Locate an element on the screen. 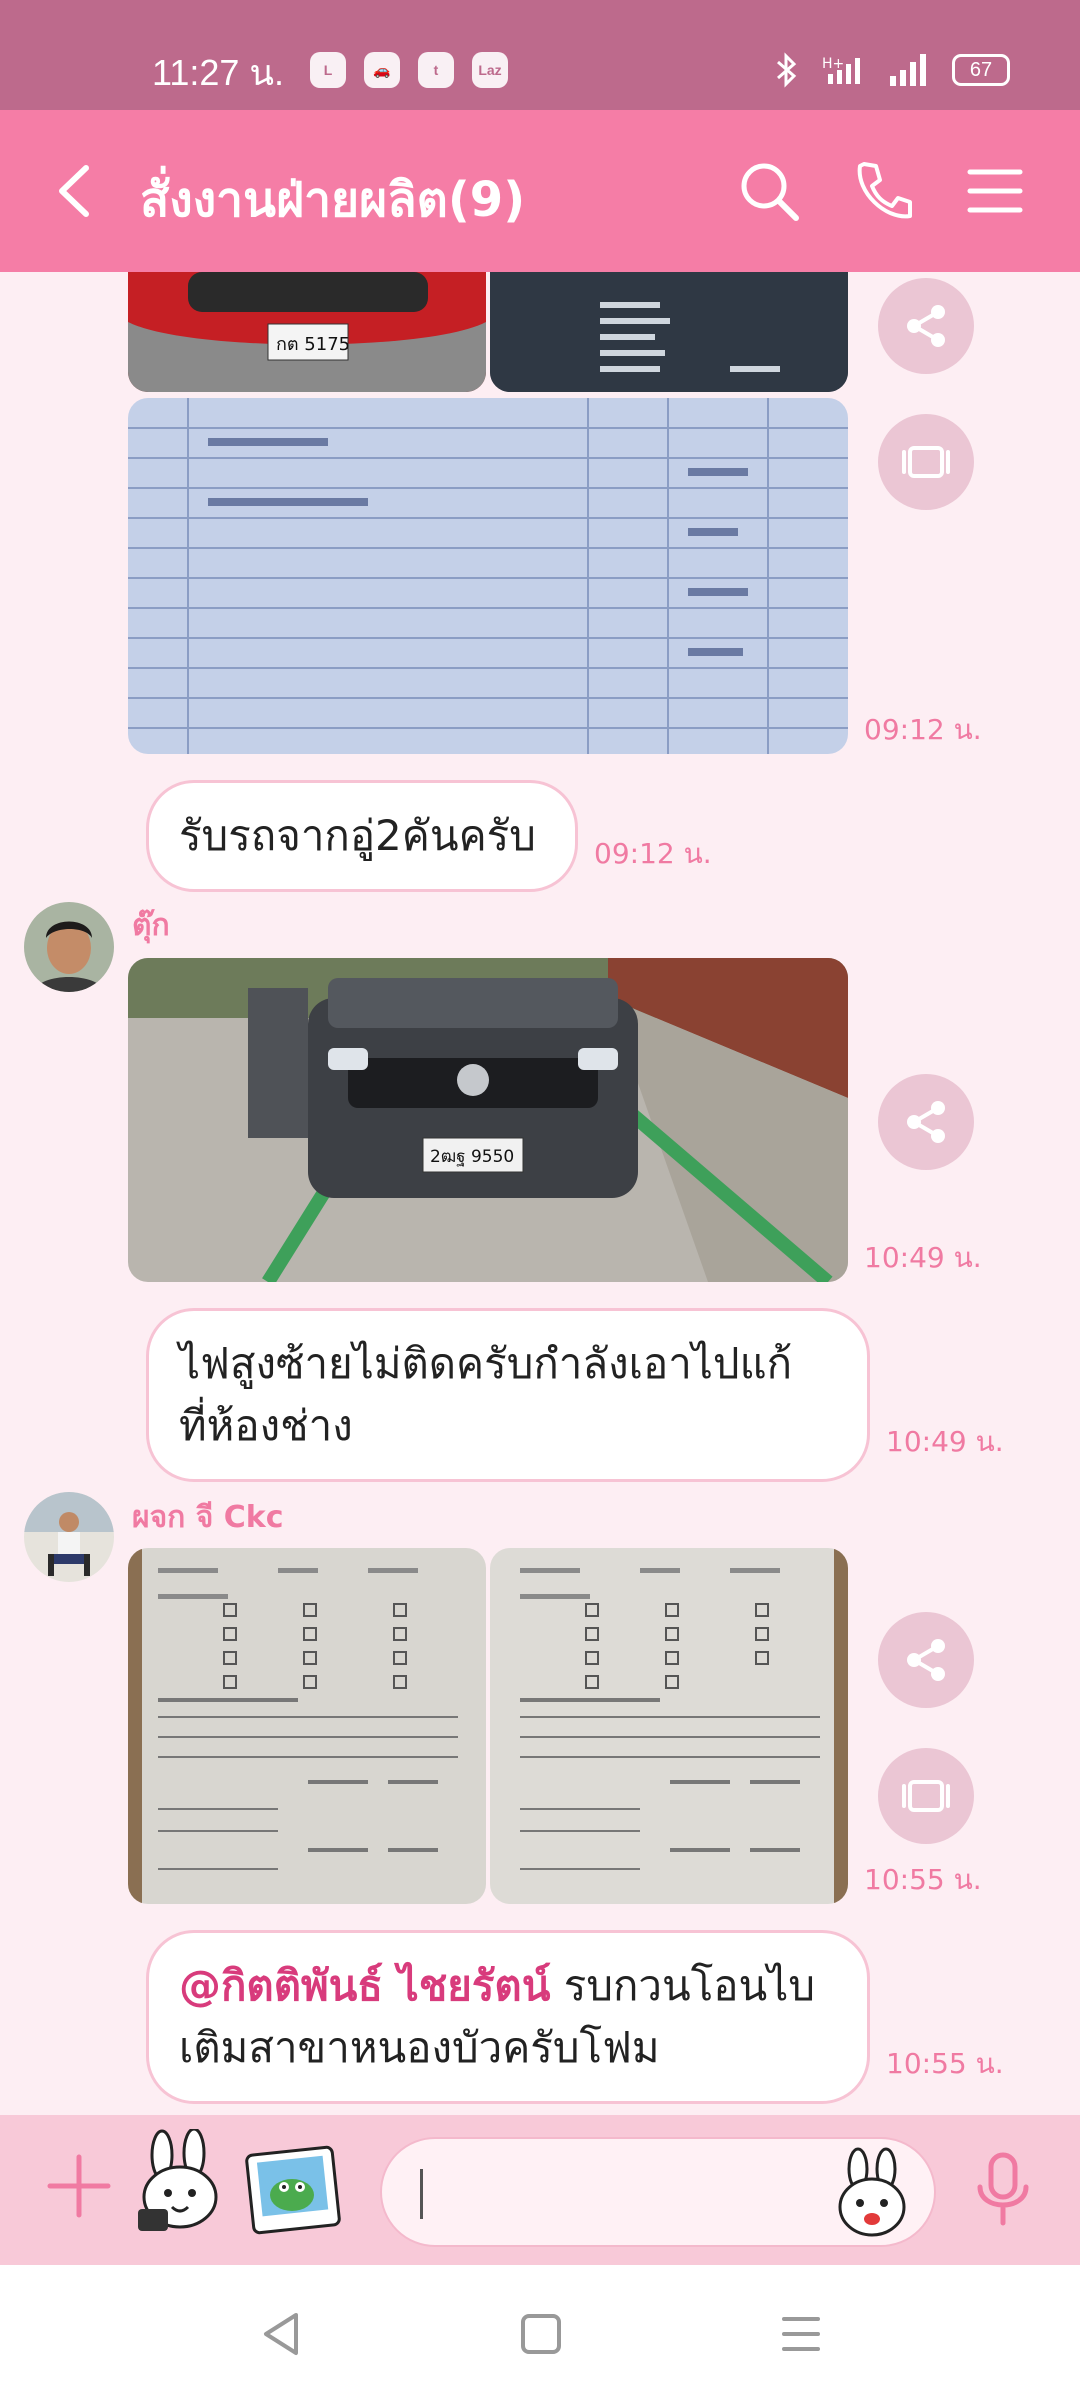 The image size is (1080, 2400). avatar-manager is located at coordinates (69, 1537).